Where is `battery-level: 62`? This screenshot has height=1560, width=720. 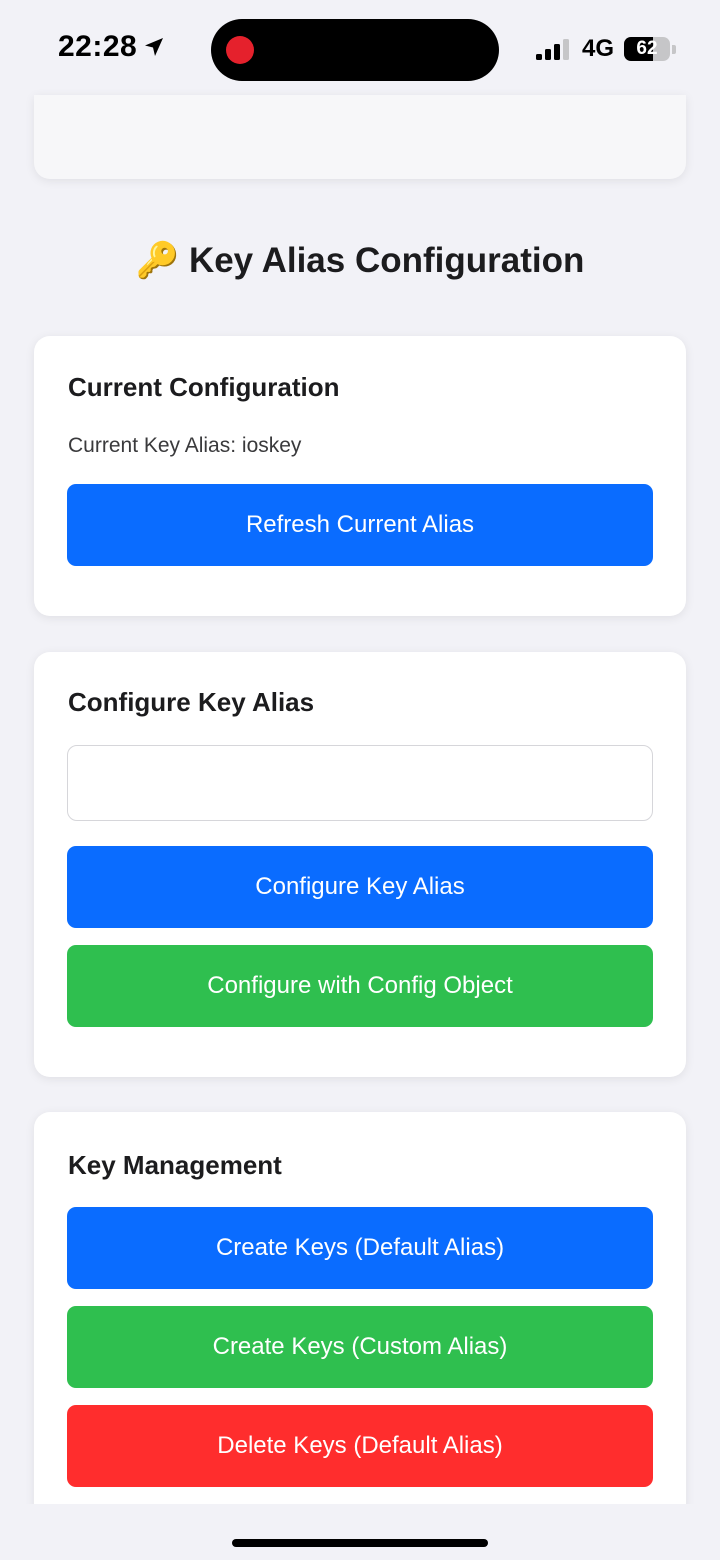
battery-level: 62 is located at coordinates (647, 48).